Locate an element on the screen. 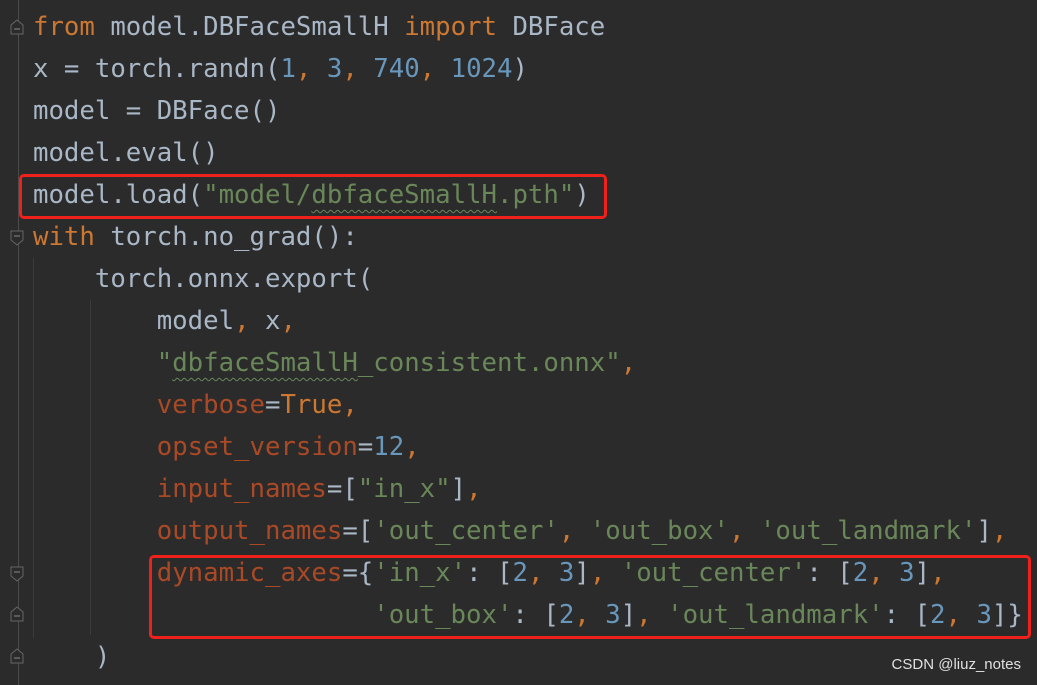 This screenshot has height=685, width=1037. token-param: verbose is located at coordinates (210, 405).